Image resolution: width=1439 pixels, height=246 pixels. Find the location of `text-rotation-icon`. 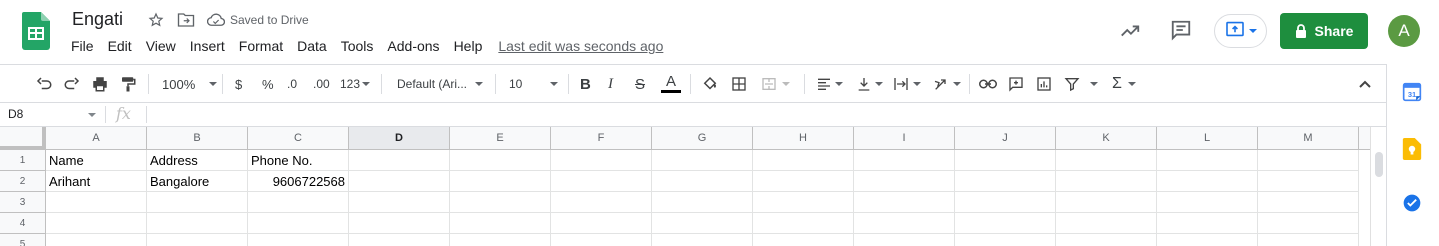

text-rotation-icon is located at coordinates (946, 84).